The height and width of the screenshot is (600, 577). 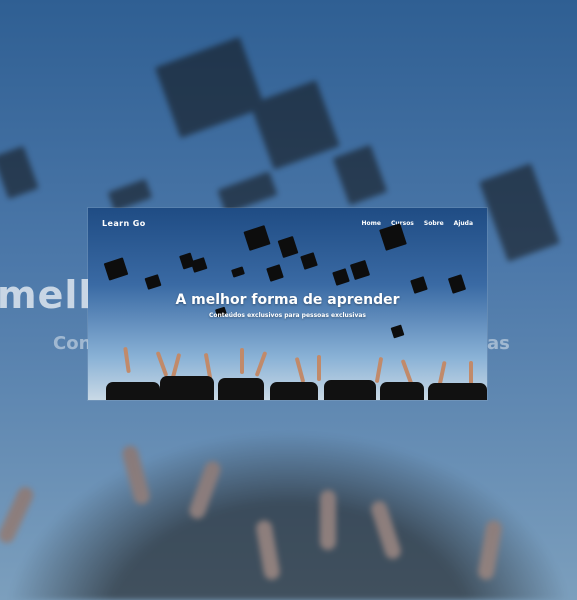 What do you see at coordinates (287, 300) in the screenshot?
I see `hero-title: A melhor forma de aprender` at bounding box center [287, 300].